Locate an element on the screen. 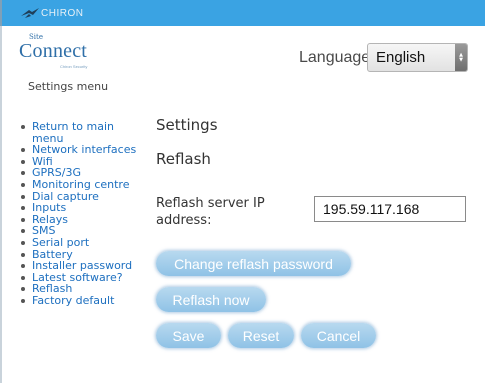 Image resolution: width=485 pixels, height=383 pixels. section-title: Reflash is located at coordinates (183, 159).